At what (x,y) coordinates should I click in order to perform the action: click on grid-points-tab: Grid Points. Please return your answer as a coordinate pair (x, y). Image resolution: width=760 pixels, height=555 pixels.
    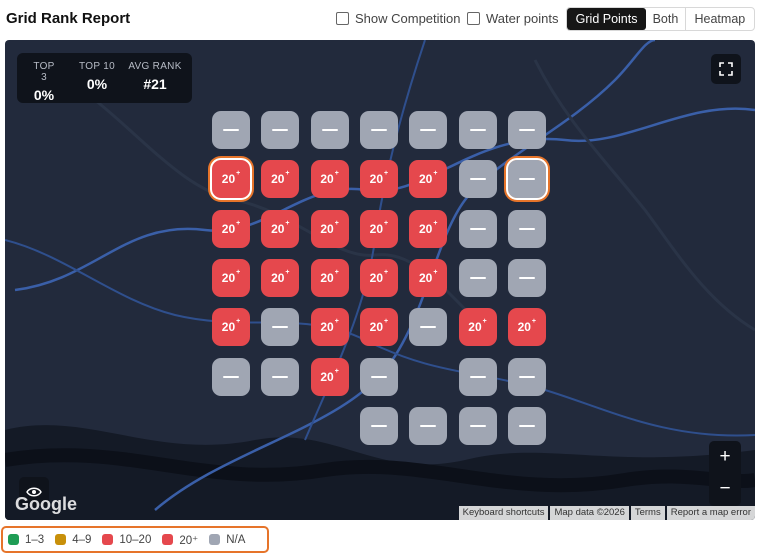
    Looking at the image, I should click on (607, 19).